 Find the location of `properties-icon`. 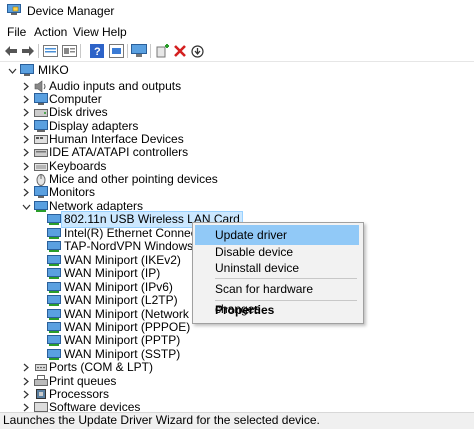

properties-icon is located at coordinates (69, 51).